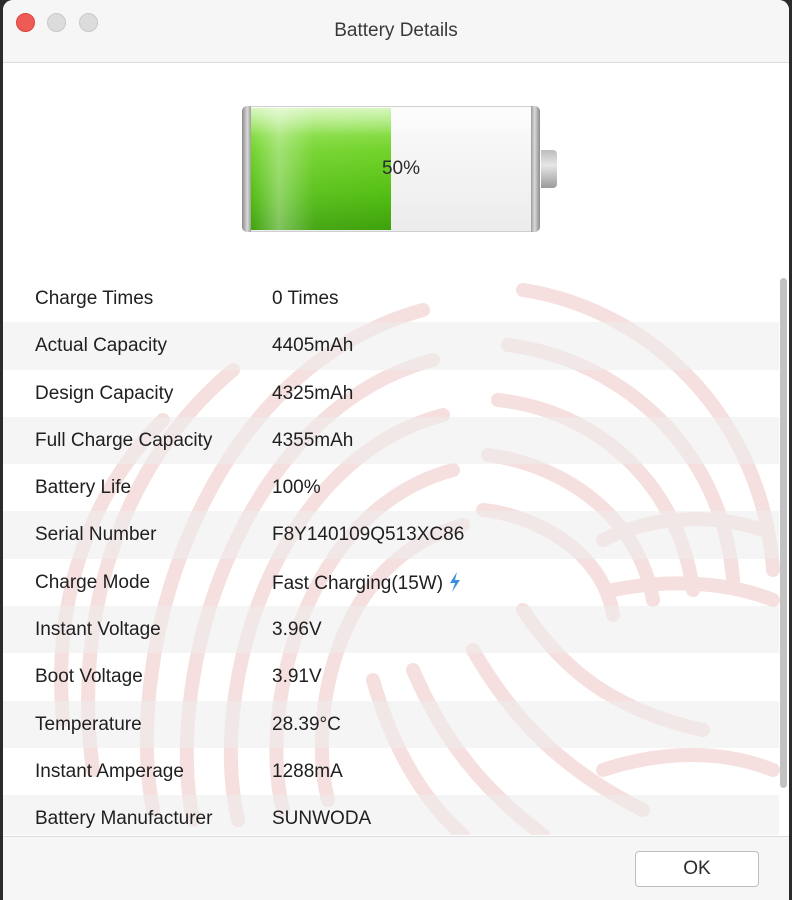  Describe the element at coordinates (104, 393) in the screenshot. I see `detail-label: Design Capacity` at that location.